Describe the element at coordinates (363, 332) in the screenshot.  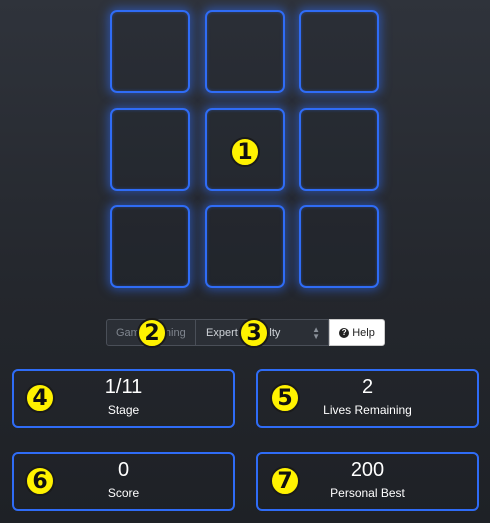
I see `help-button-label: Help` at that location.